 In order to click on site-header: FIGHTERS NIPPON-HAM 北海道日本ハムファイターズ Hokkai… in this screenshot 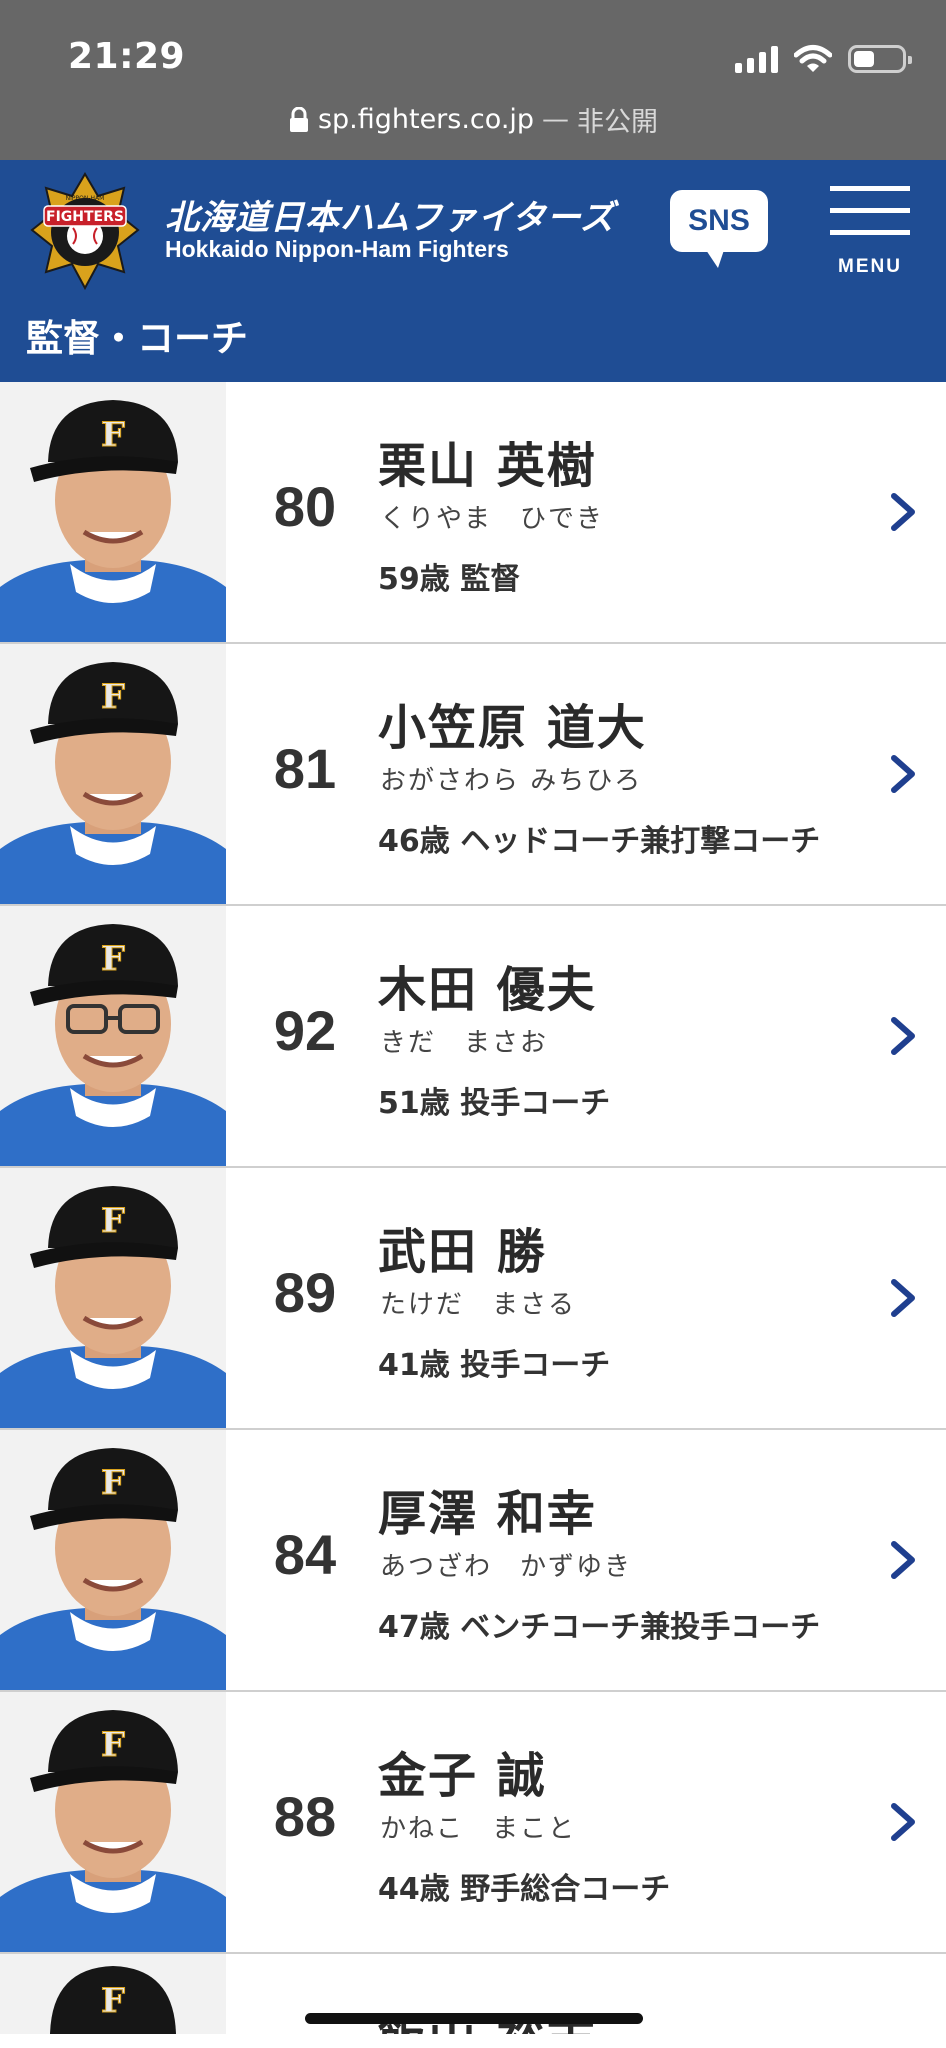, I will do `click(473, 271)`.